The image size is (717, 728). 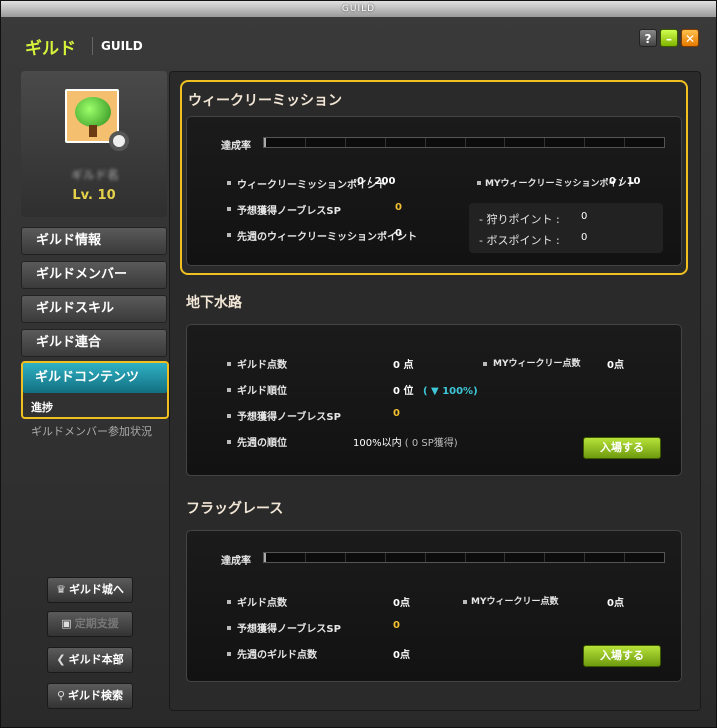 What do you see at coordinates (96, 659) in the screenshot?
I see `guild-hq-label: ギルド本部` at bounding box center [96, 659].